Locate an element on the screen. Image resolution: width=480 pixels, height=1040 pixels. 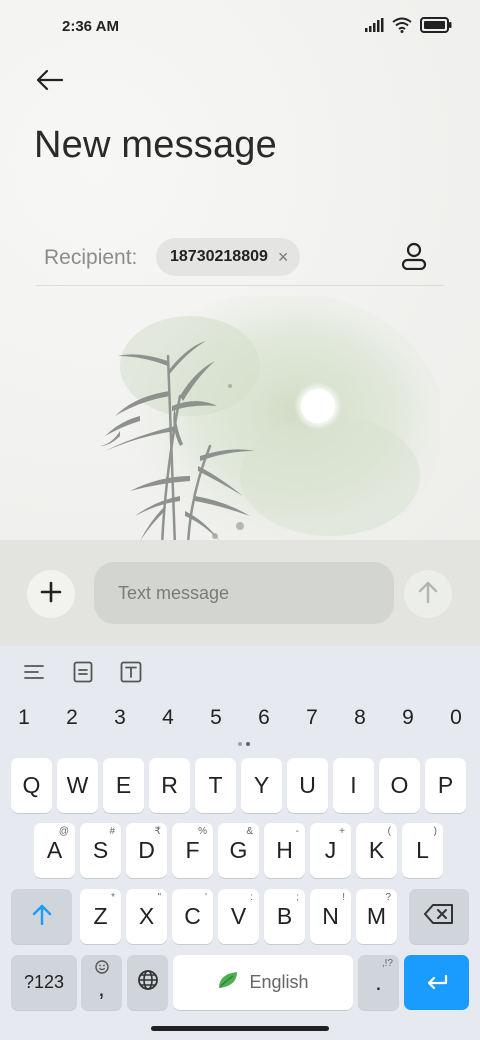
recipient-row: Recipient: 18730218809 × is located at coordinates (240, 260).